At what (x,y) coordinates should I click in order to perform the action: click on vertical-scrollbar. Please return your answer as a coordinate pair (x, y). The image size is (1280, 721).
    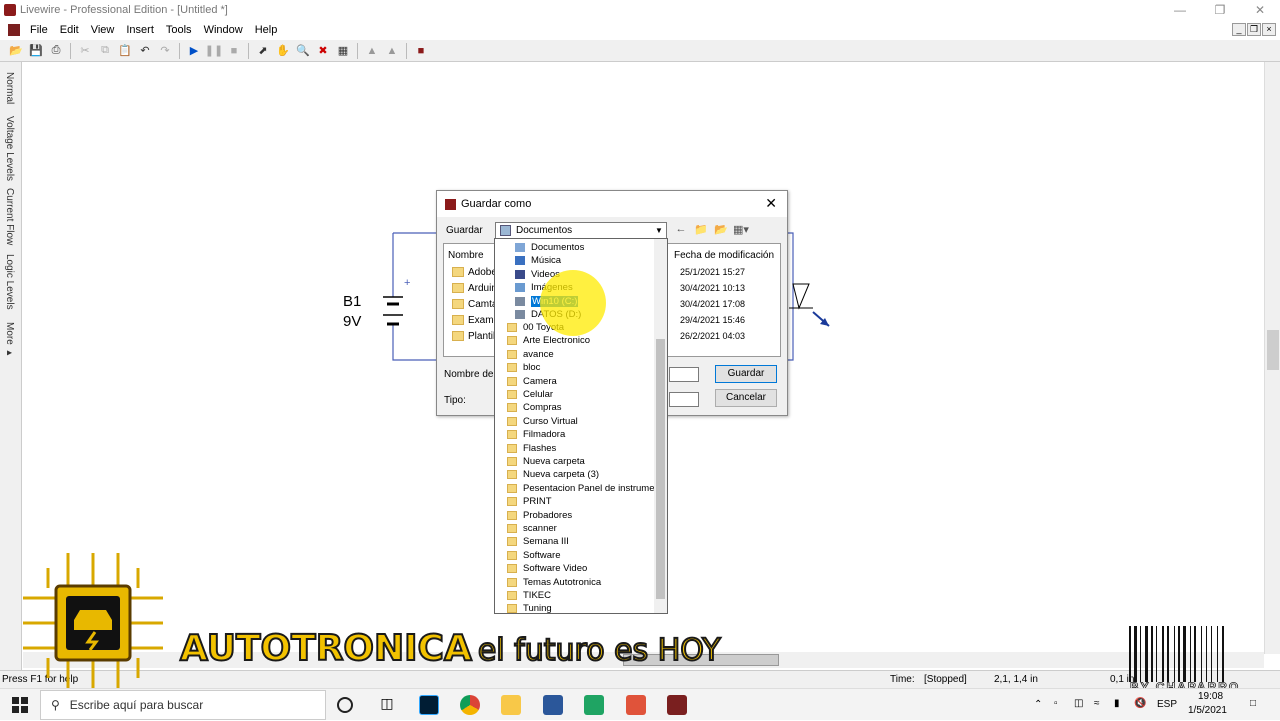
    Looking at the image, I should click on (1272, 358).